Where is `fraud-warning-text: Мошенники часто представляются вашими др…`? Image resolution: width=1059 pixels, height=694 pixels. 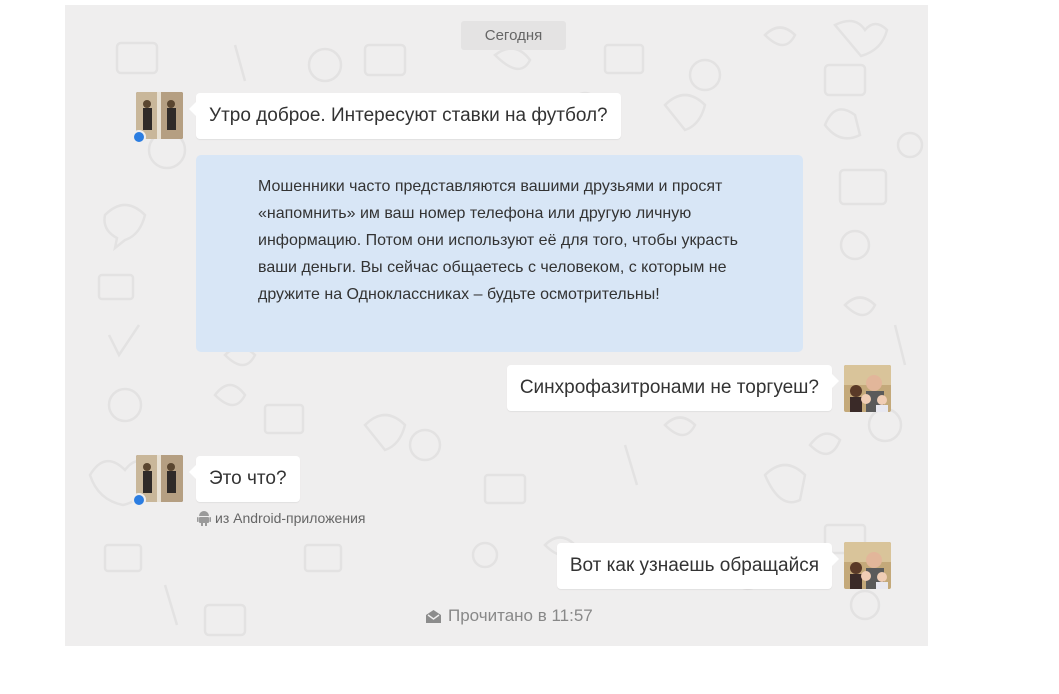
fraud-warning-text: Мошенники часто представляются вашими др… is located at coordinates (498, 240).